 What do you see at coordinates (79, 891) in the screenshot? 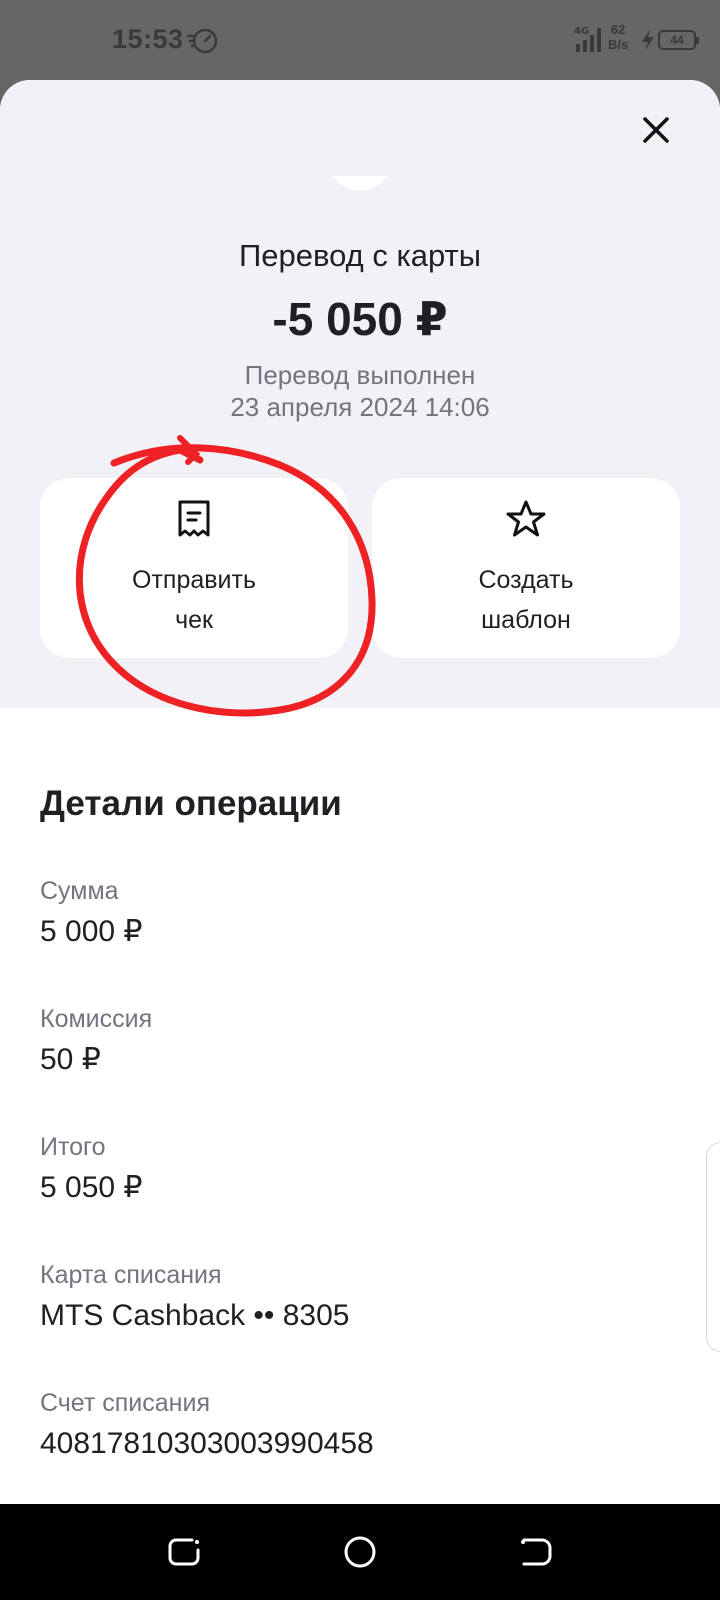
I see `detail-label: Сумма` at bounding box center [79, 891].